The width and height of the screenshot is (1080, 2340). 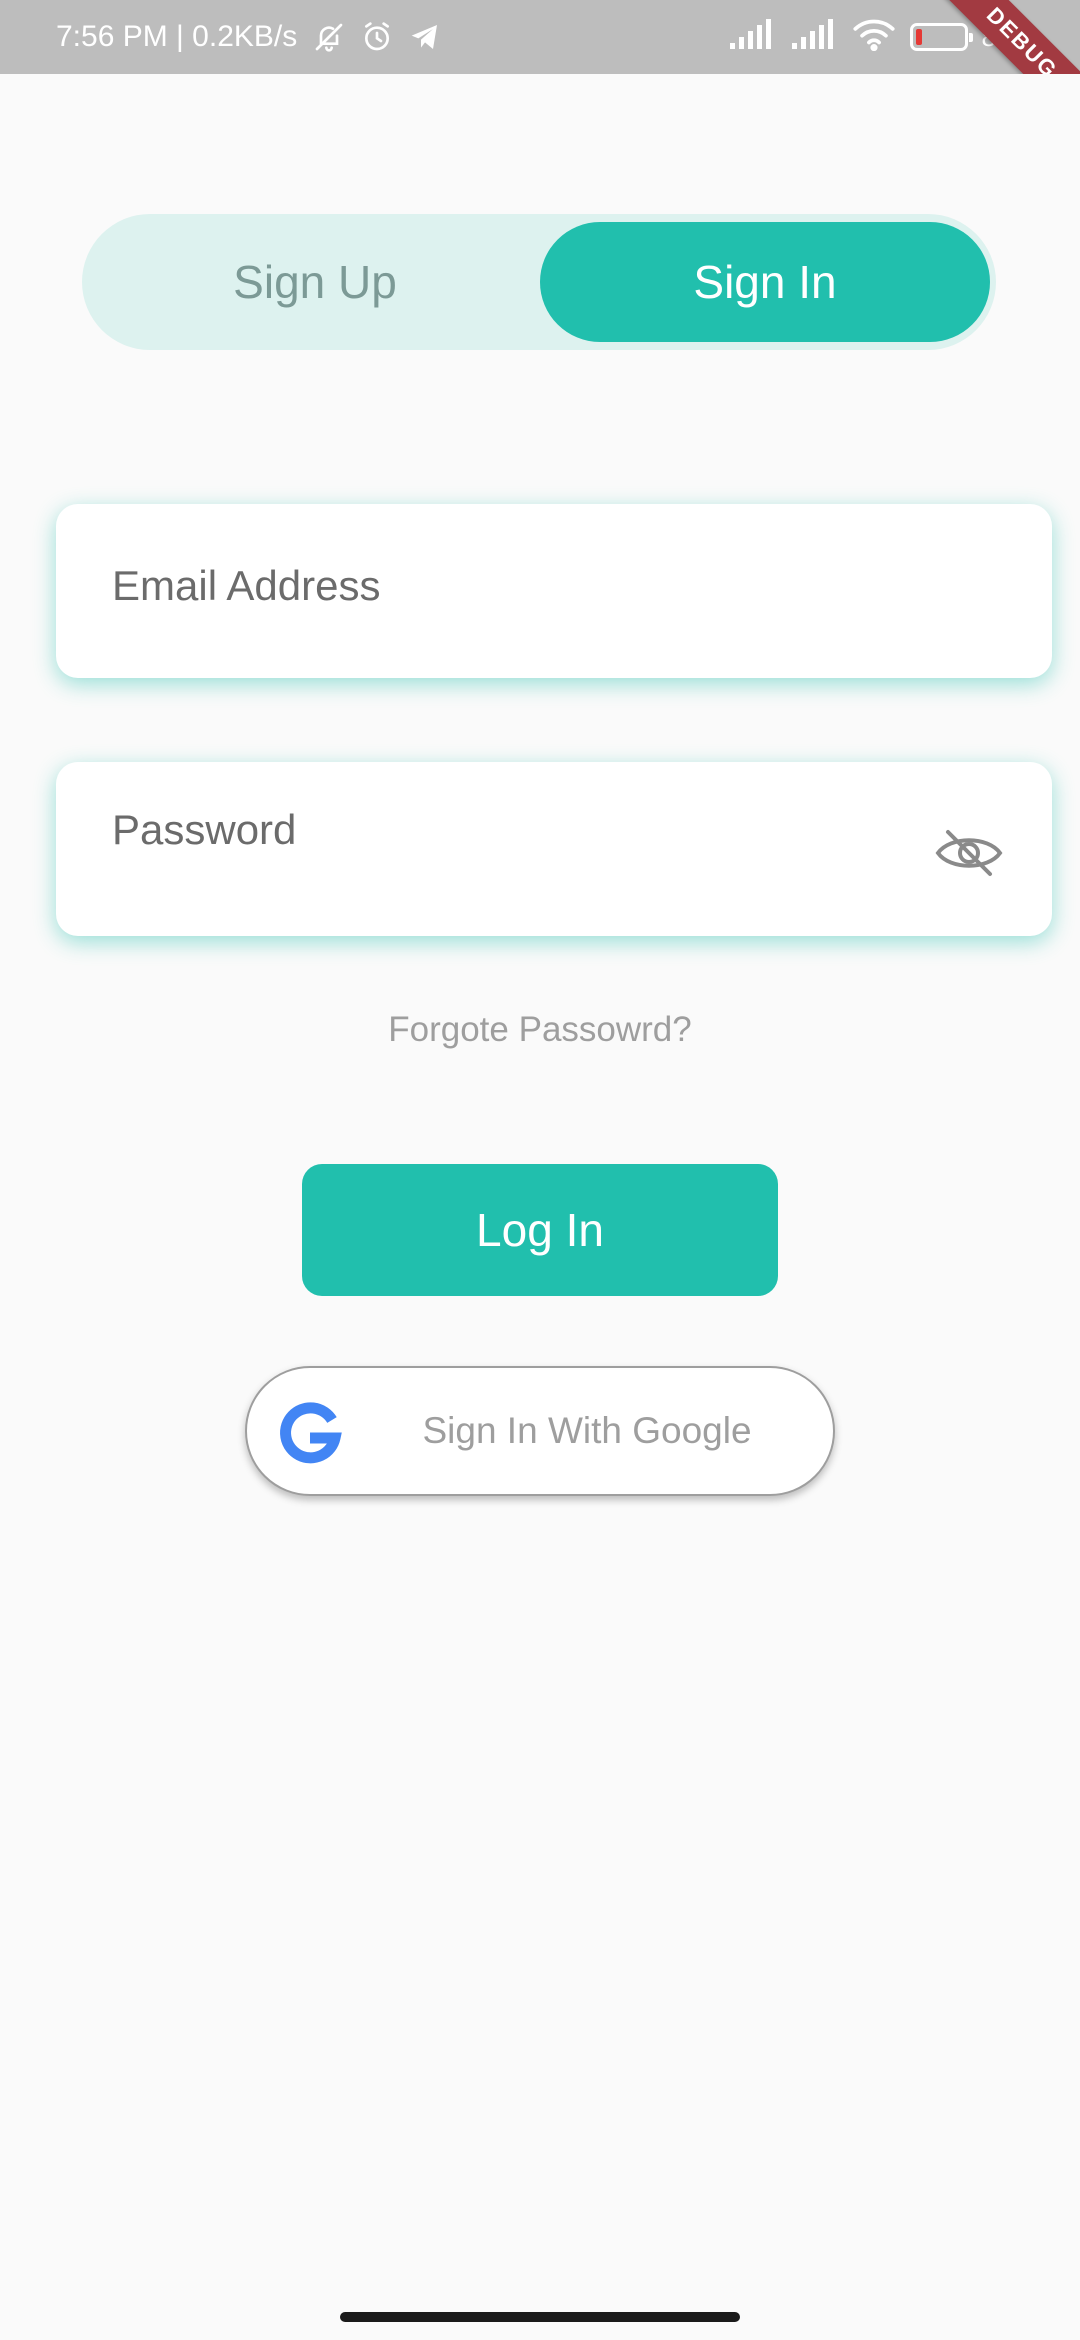 What do you see at coordinates (874, 37) in the screenshot?
I see `wifi-icon` at bounding box center [874, 37].